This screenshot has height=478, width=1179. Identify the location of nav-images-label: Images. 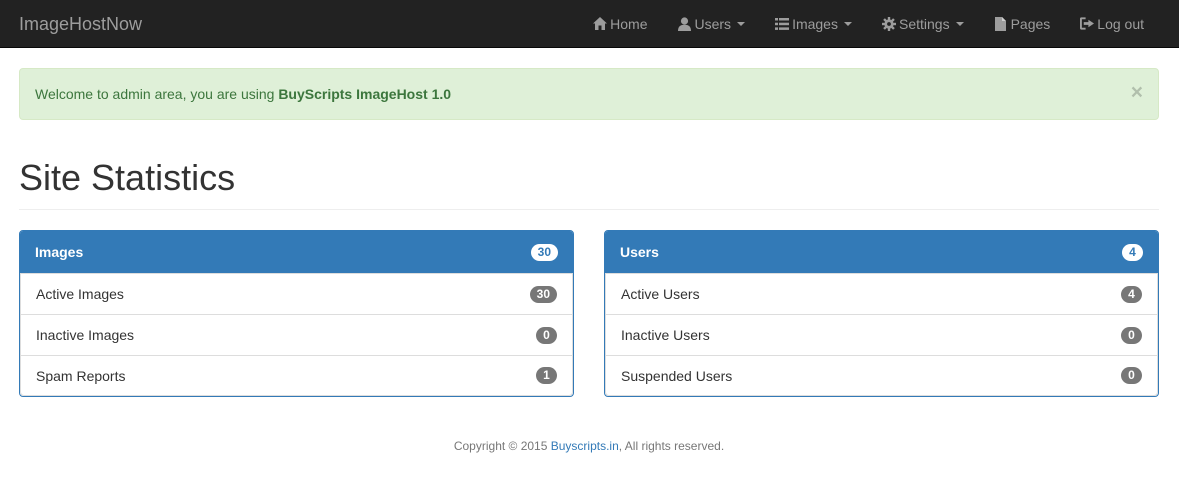
(815, 23).